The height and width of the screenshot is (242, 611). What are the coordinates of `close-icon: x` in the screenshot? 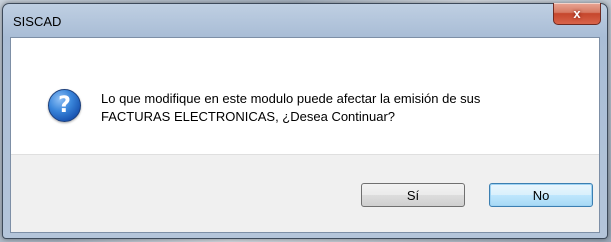 It's located at (577, 13).